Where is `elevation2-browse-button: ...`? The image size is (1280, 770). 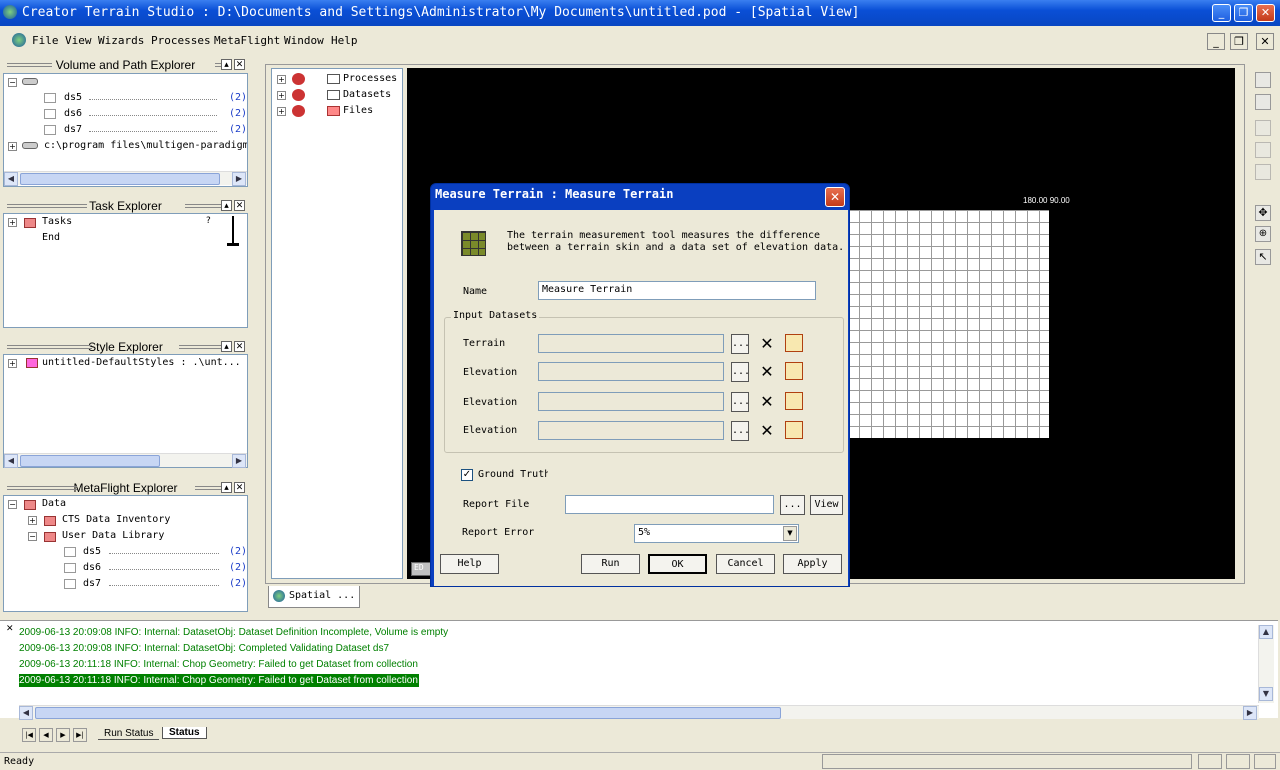
elevation2-browse-button: ... is located at coordinates (740, 402).